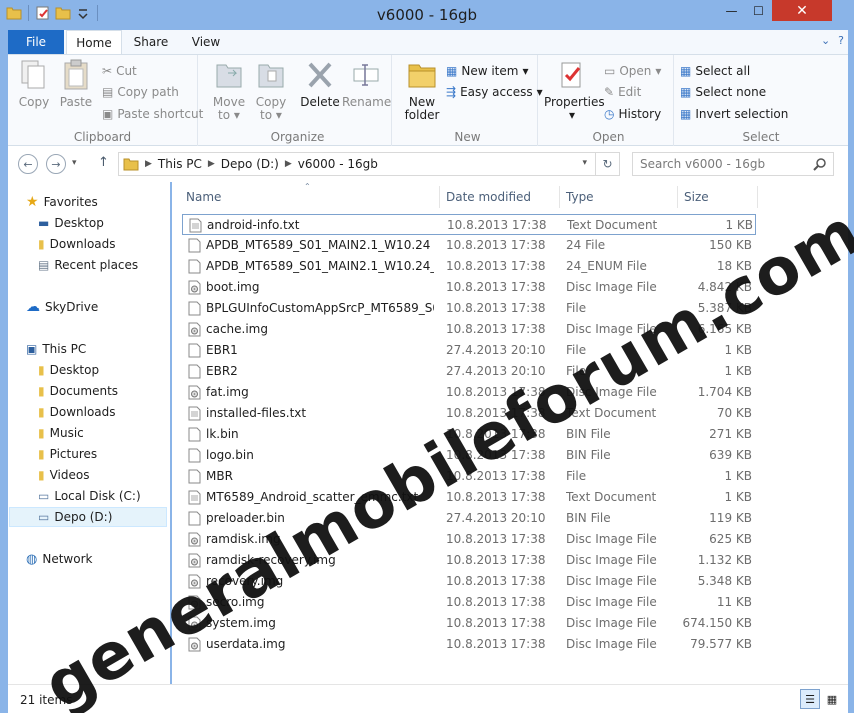  I want to click on large-icons-view-button: ▦, so click(832, 699).